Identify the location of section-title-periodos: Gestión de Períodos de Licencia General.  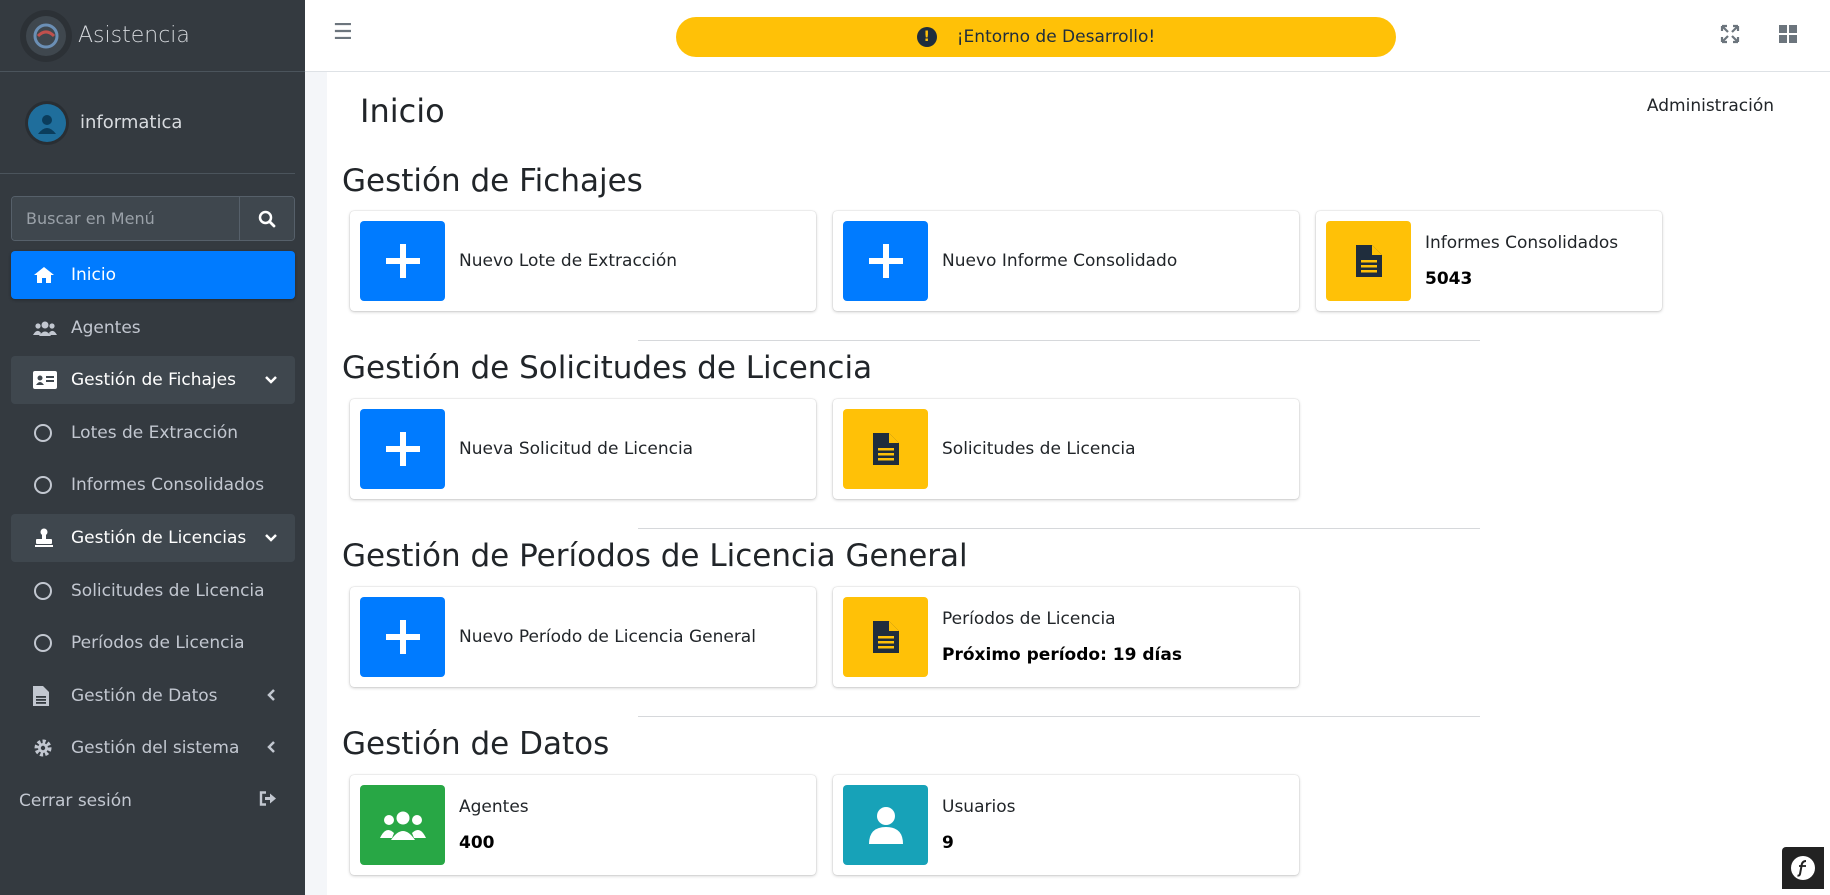
(655, 556).